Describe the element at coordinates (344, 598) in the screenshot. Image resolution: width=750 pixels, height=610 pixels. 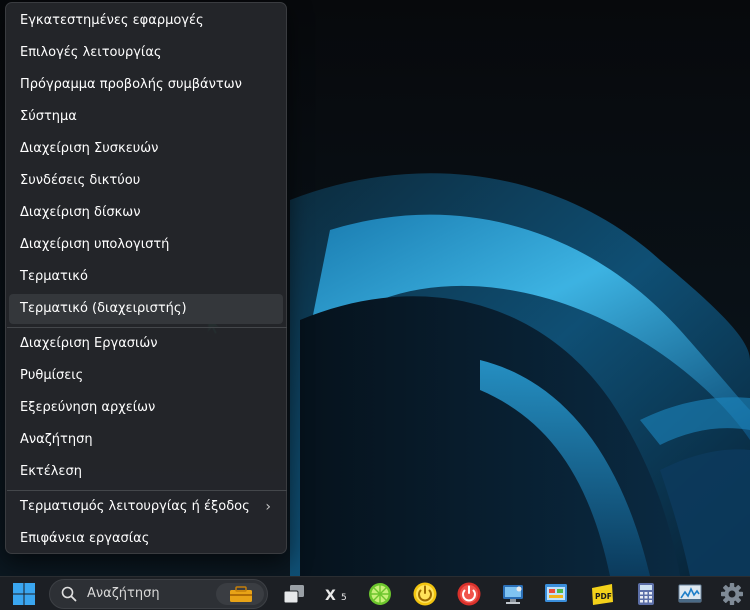
I see `x5-sub: 5` at that location.